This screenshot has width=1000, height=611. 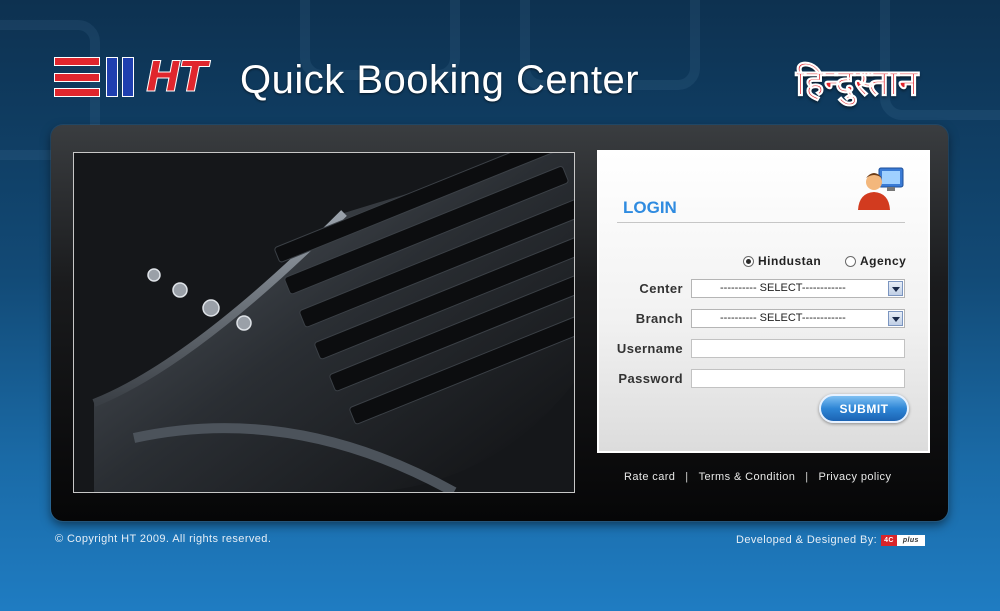 What do you see at coordinates (857, 83) in the screenshot?
I see `hindustan-logo: हिन्दुस्तान` at bounding box center [857, 83].